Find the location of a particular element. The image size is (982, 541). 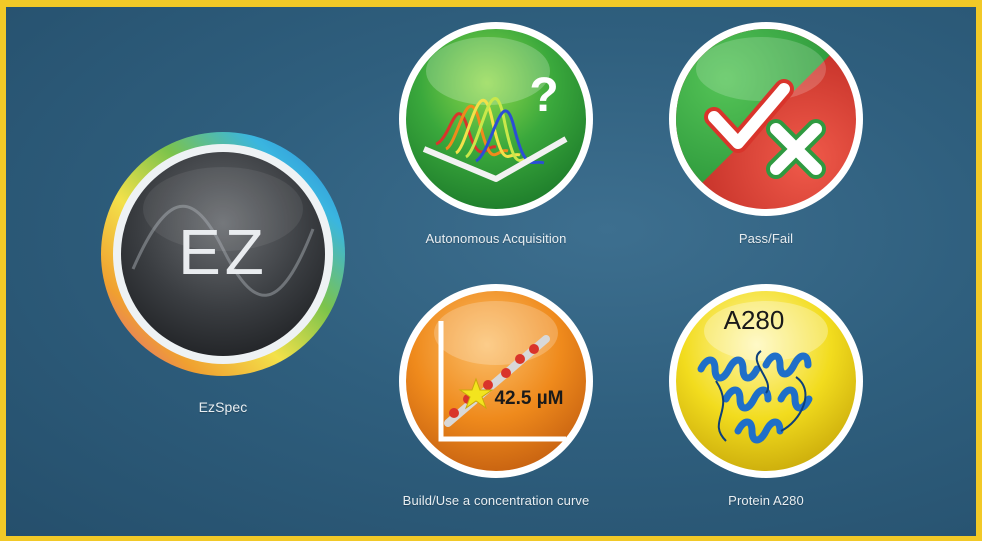

app-tile-ezspec: EZ EzSpec is located at coordinates (223, 272).